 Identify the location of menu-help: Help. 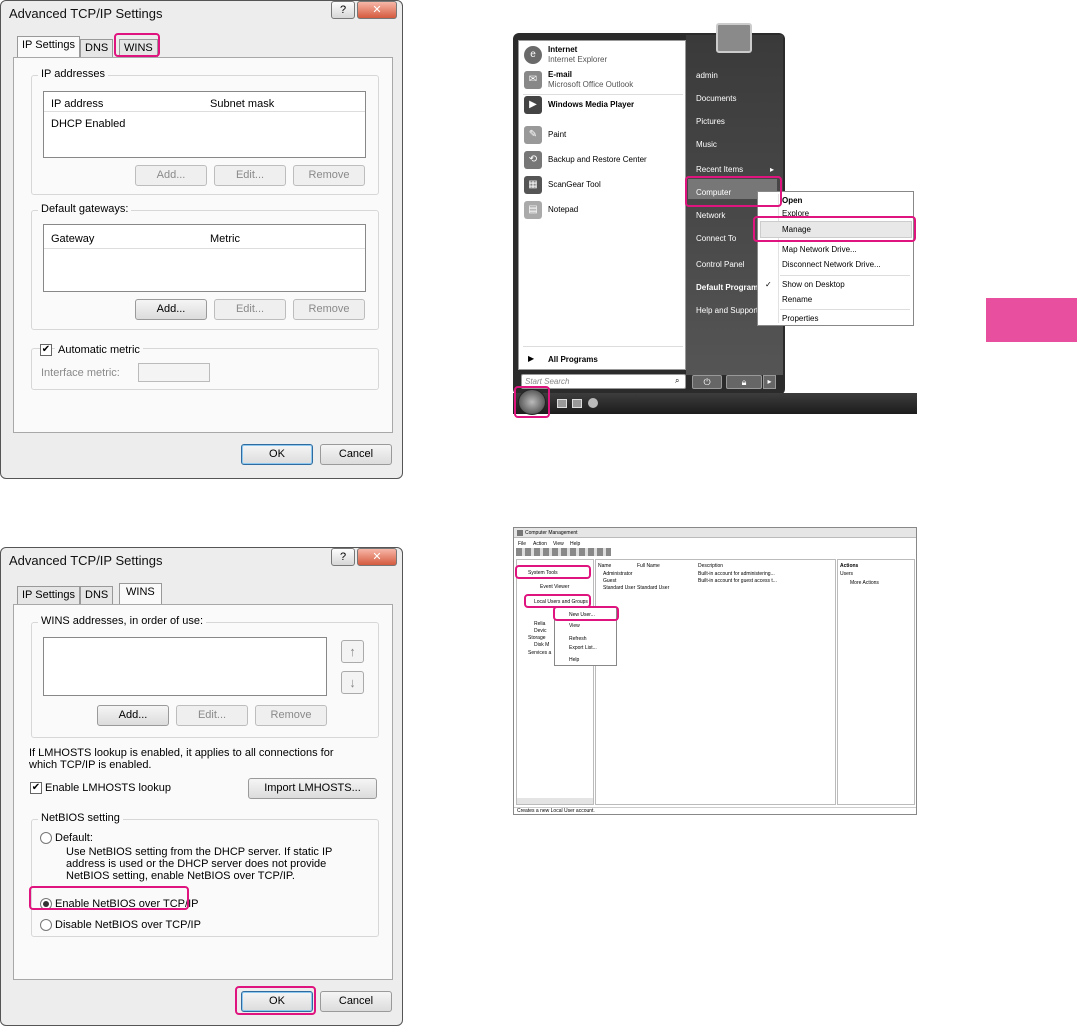
(575, 544).